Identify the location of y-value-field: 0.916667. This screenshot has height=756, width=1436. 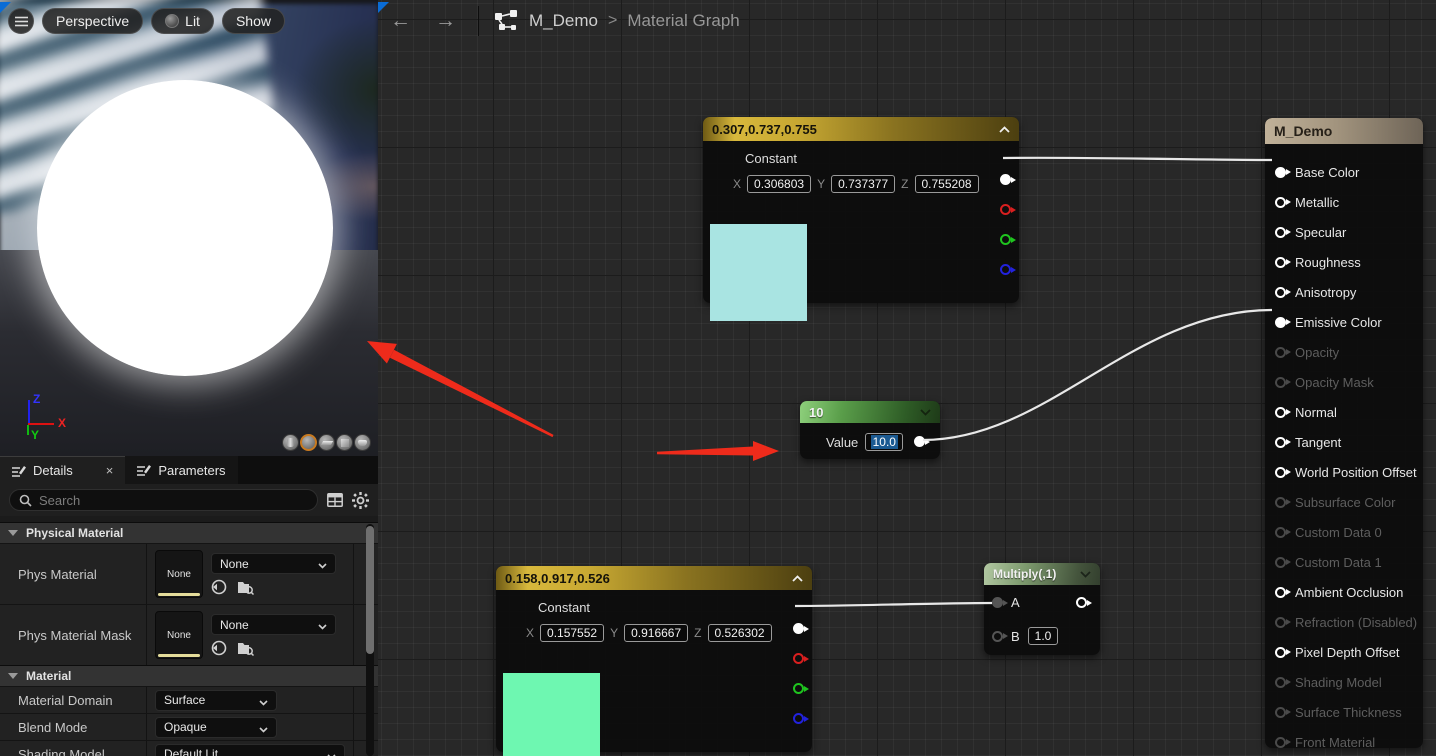
(656, 633).